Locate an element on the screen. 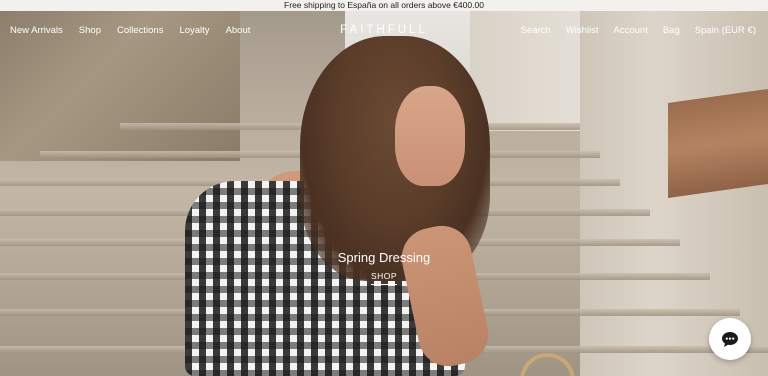 The image size is (768, 376). chat-bubble-icon is located at coordinates (730, 339).